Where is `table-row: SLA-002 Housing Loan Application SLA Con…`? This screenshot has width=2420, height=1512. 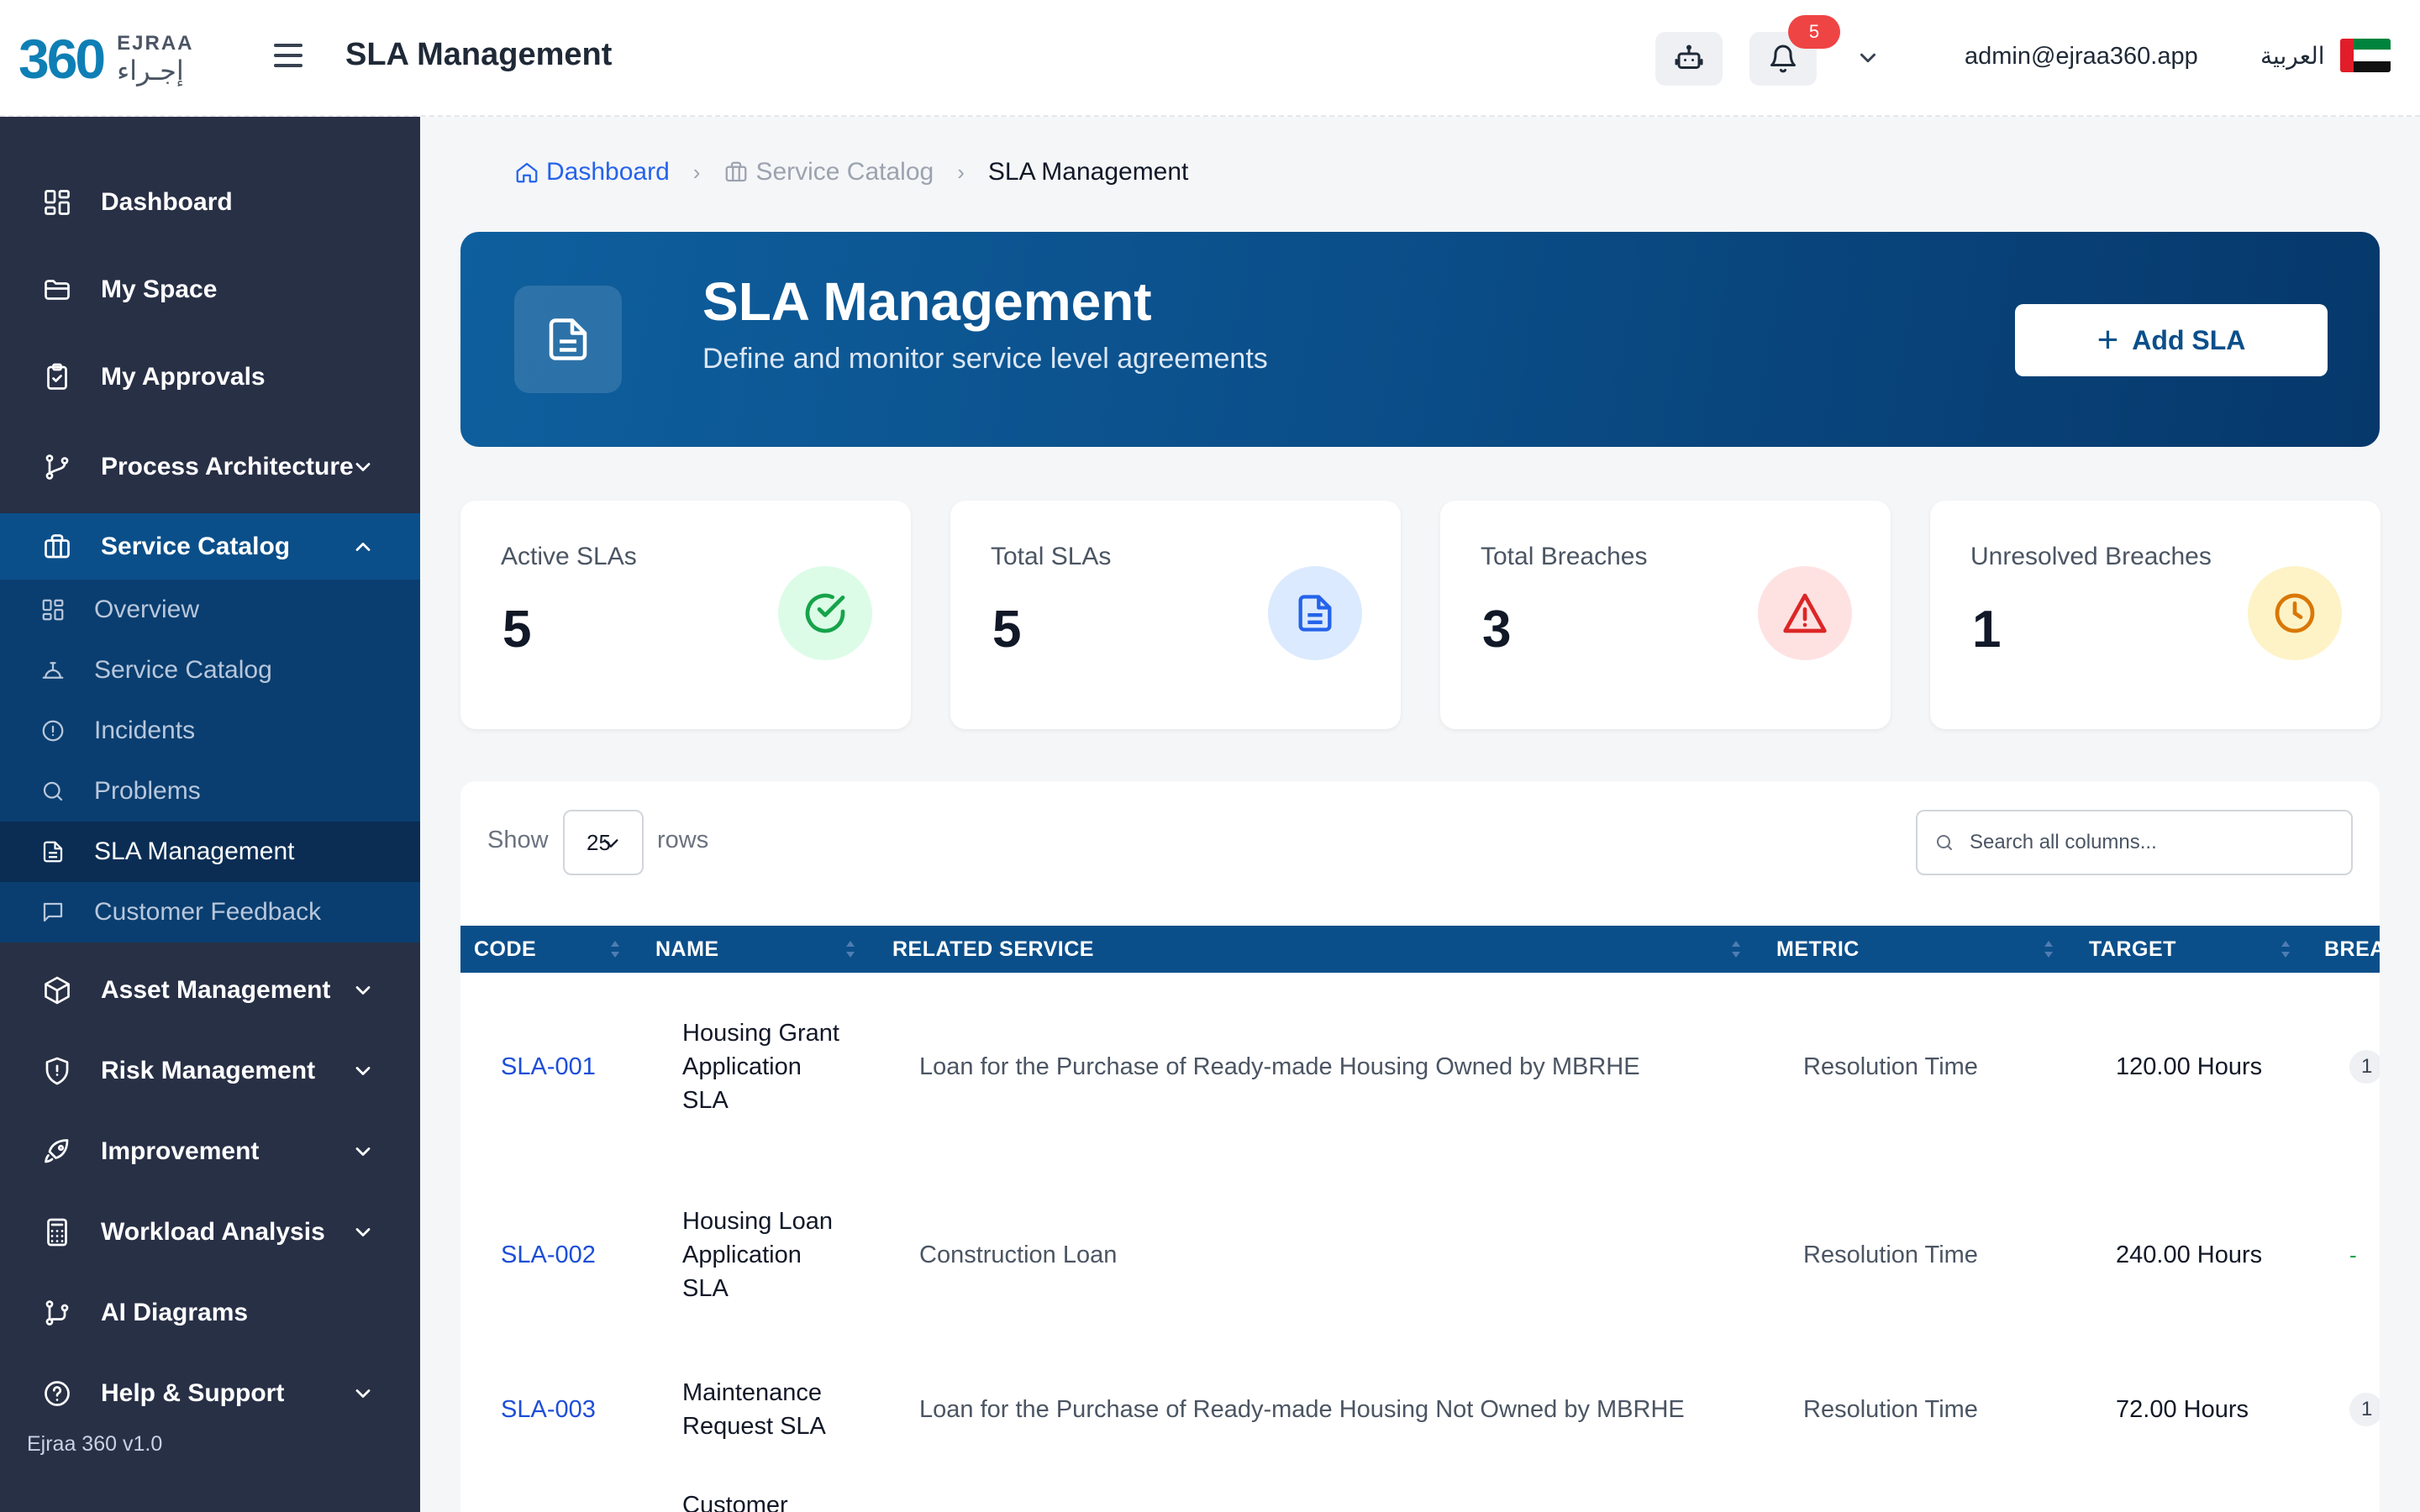
table-row: SLA-002 Housing Loan Application SLA Con… is located at coordinates (1420, 1255).